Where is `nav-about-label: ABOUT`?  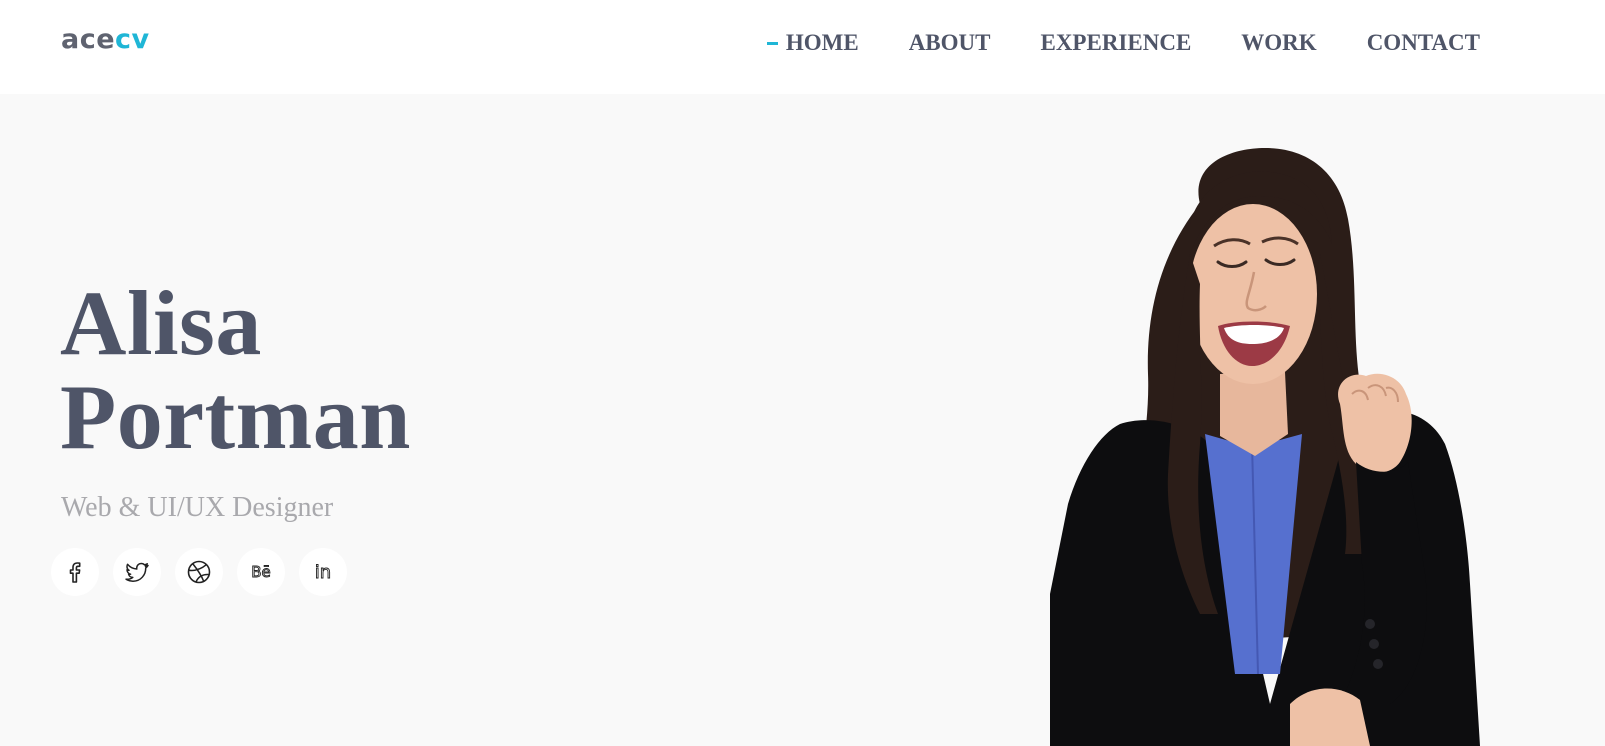
nav-about-label: ABOUT is located at coordinates (949, 42).